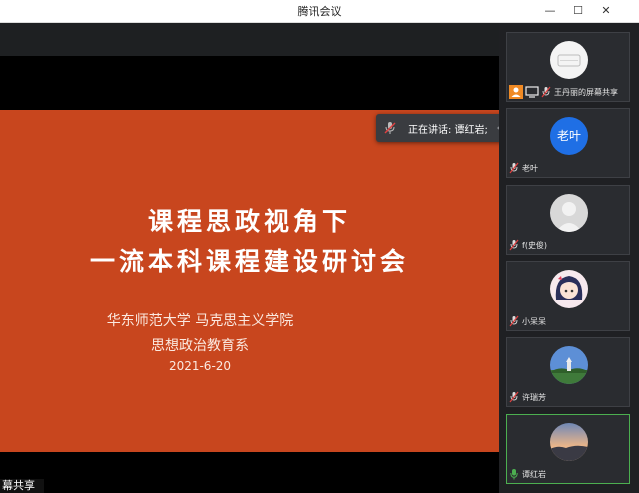 This screenshot has height=493, width=639. I want to click on minimize-button: —, so click(550, 11).